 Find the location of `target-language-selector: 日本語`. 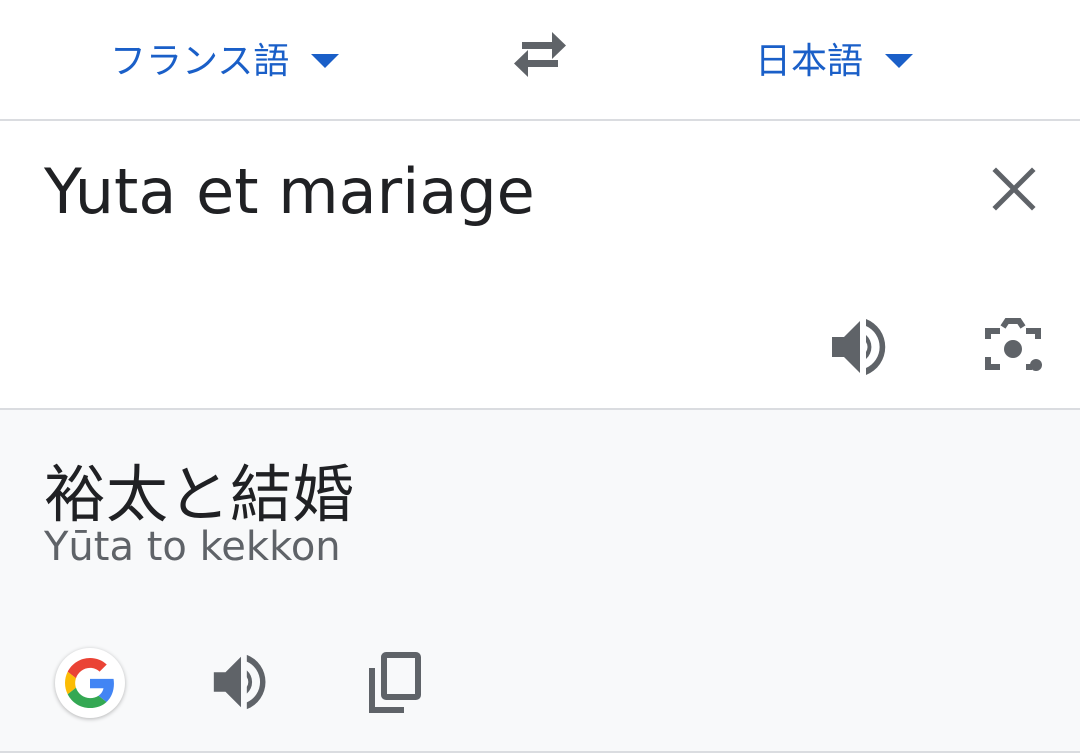

target-language-selector: 日本語 is located at coordinates (834, 58).